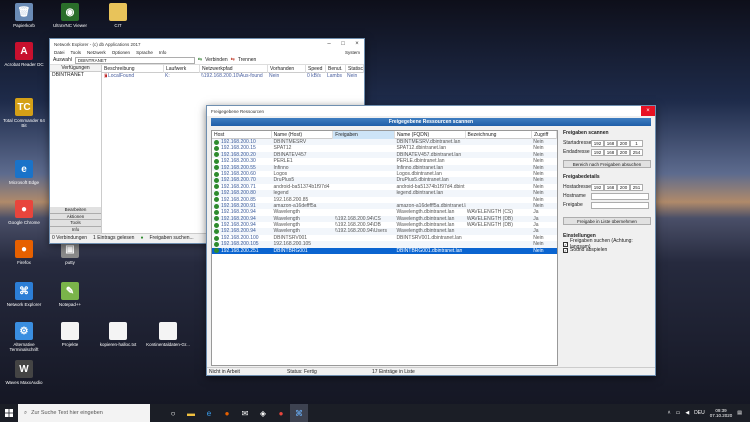 The image size is (750, 422). I want to click on desktop-icon: ● Firefox, so click(24, 252).